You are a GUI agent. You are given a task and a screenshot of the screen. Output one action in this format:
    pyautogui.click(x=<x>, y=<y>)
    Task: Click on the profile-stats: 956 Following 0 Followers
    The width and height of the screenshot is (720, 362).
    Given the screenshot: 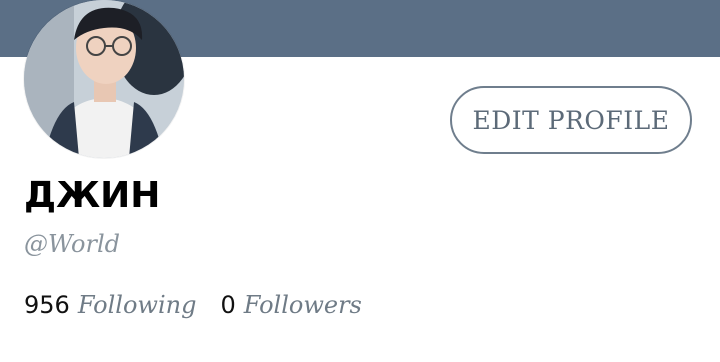 What is the action you would take?
    pyautogui.click(x=193, y=305)
    